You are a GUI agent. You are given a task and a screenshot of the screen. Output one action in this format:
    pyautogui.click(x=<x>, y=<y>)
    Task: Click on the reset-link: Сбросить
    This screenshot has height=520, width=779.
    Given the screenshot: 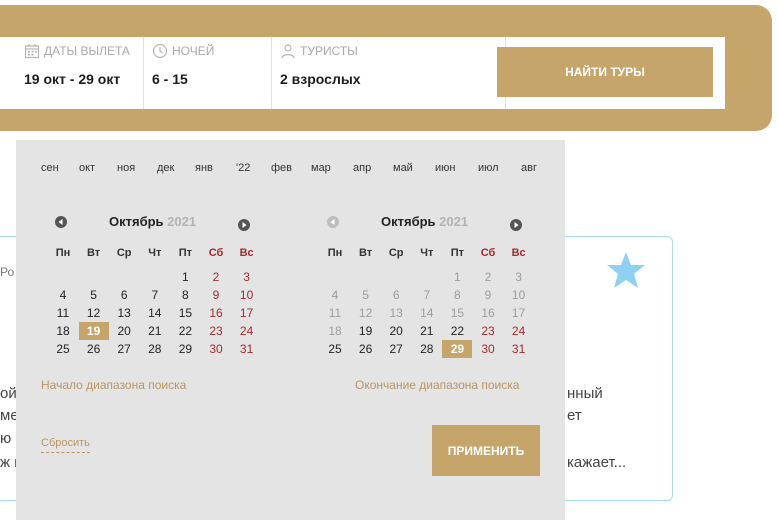 What is the action you would take?
    pyautogui.click(x=65, y=445)
    